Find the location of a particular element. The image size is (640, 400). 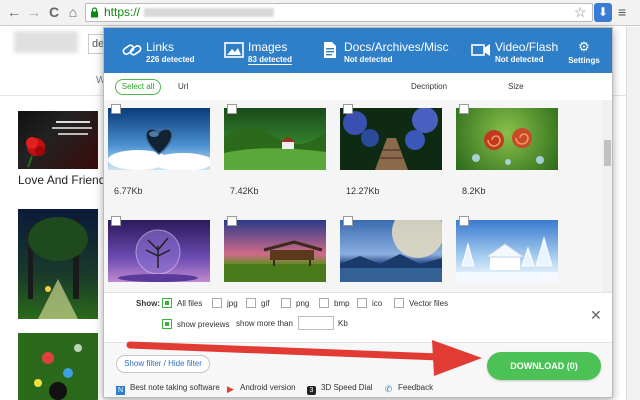

menu-icon: ≡ is located at coordinates (622, 12).